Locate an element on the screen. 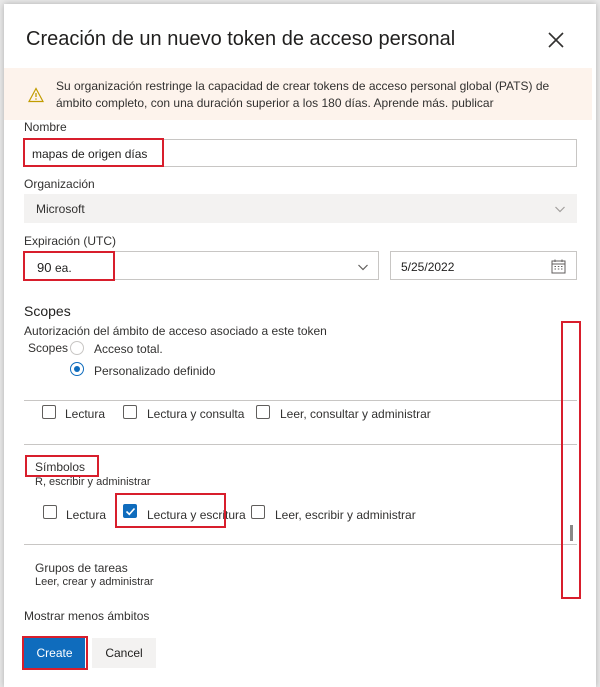  annotation-duration-box is located at coordinates (69, 266).